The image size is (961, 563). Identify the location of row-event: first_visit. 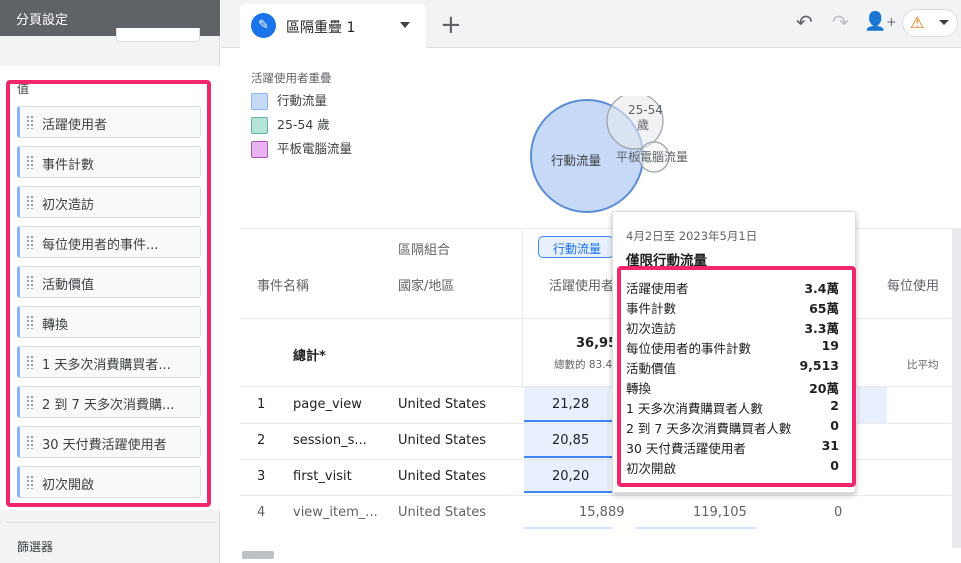
(322, 476).